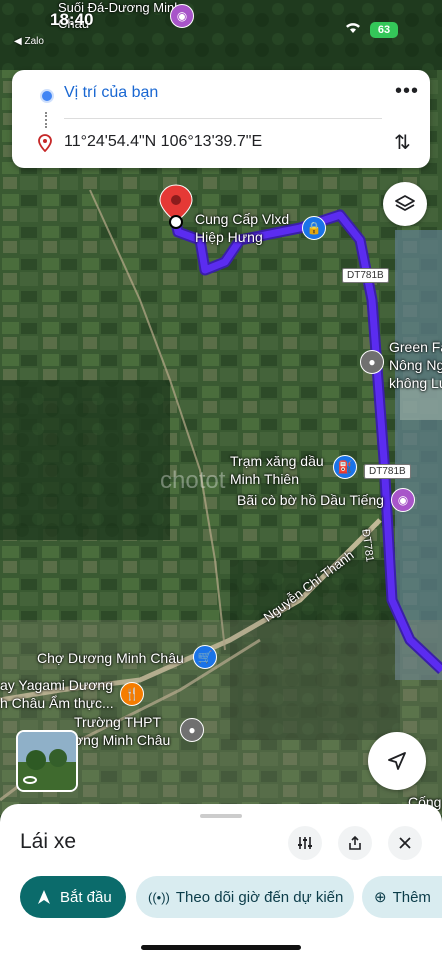 Image resolution: width=442 pixels, height=960 pixels. I want to click on divider, so click(223, 118).